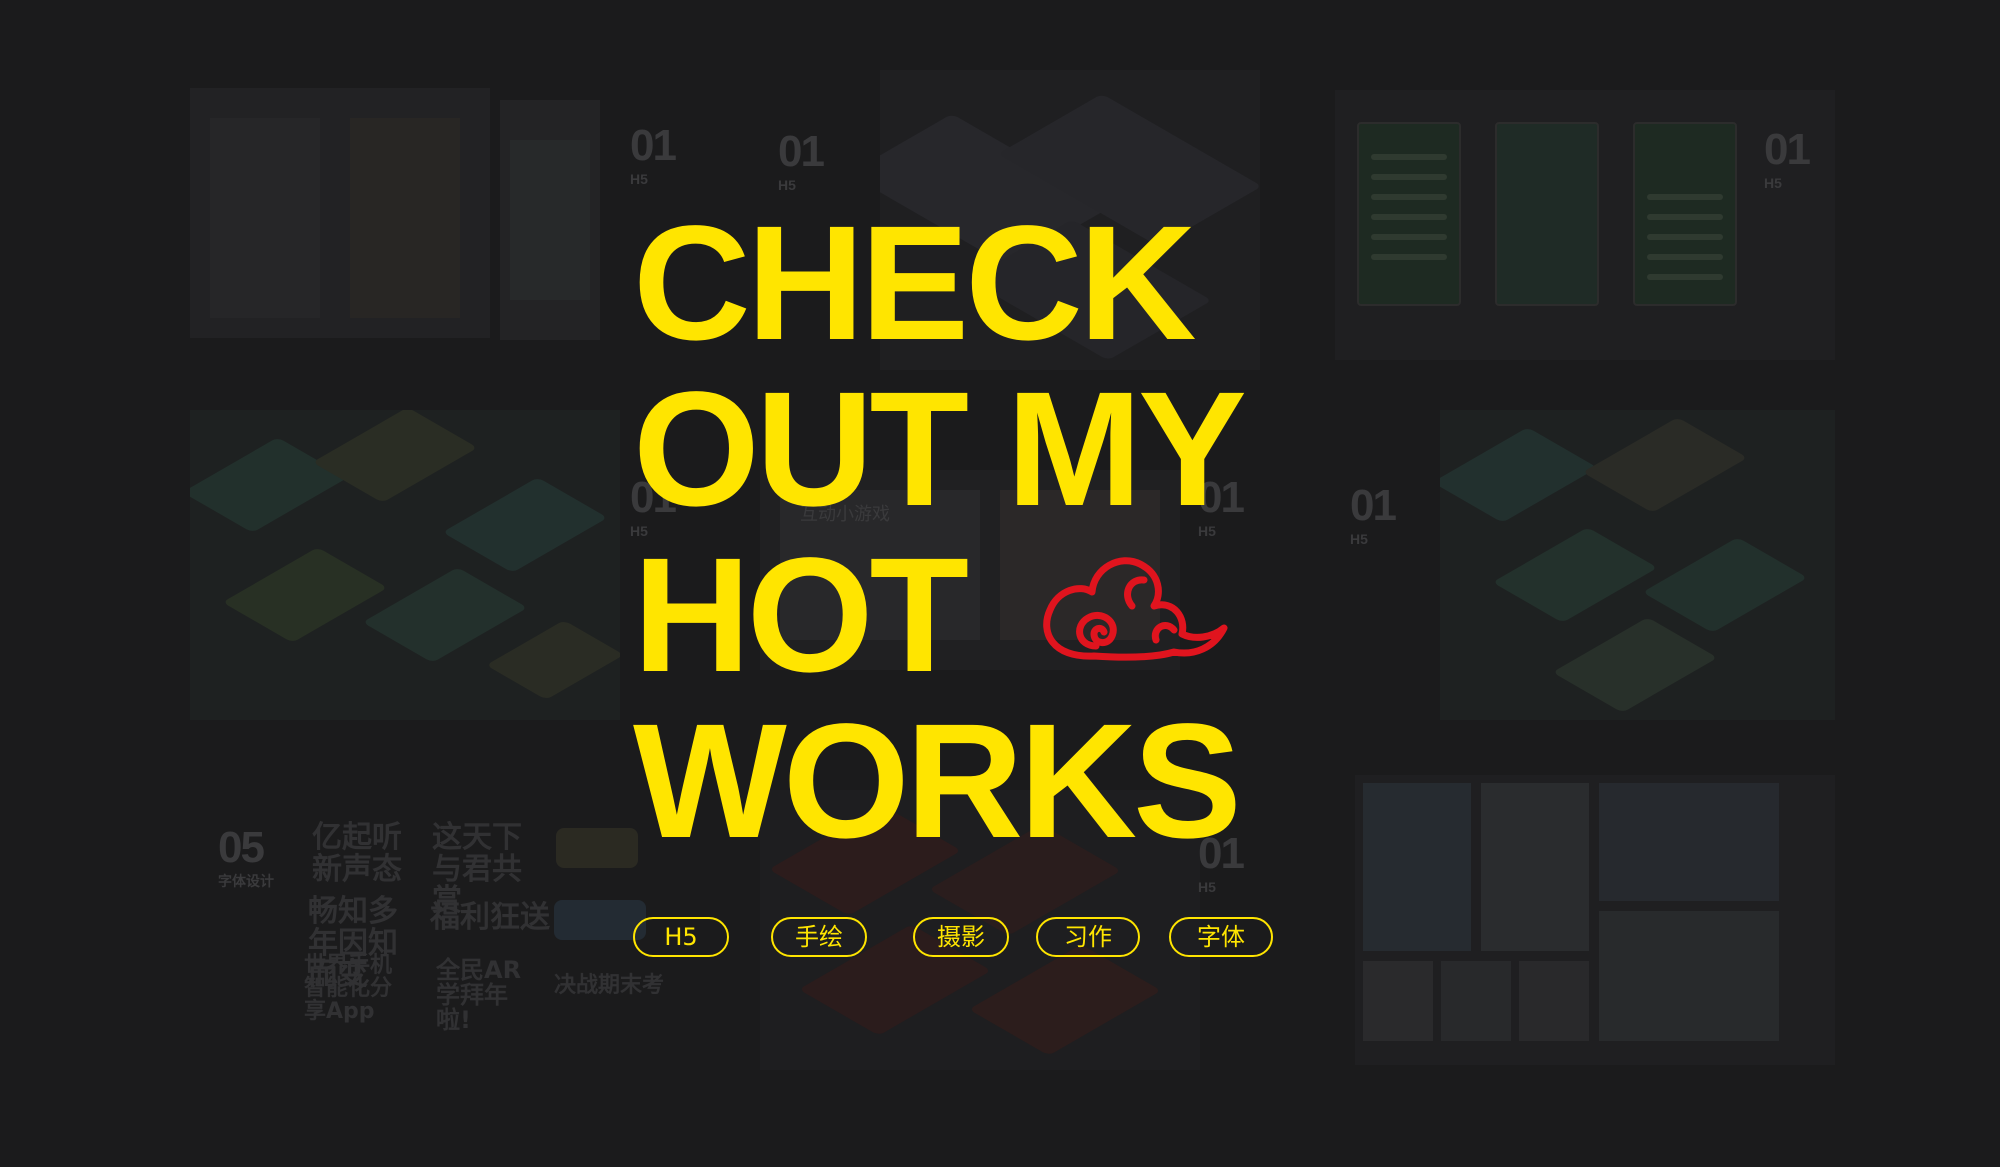 Image resolution: width=2000 pixels, height=1167 pixels. What do you see at coordinates (681, 937) in the screenshot?
I see `tag-h5: H5` at bounding box center [681, 937].